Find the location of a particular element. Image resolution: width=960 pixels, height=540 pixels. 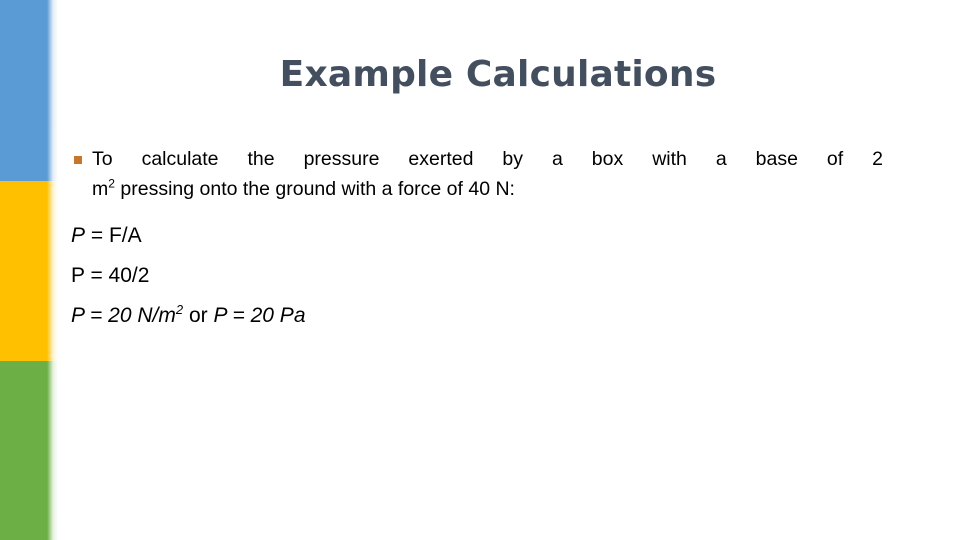

equation-3-lhs: P = 20 N/m is located at coordinates (123, 315).